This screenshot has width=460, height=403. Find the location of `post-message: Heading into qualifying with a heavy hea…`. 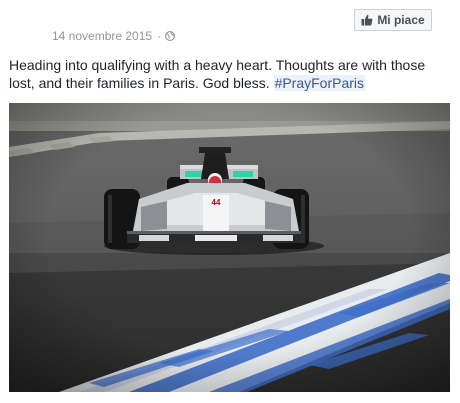

post-message: Heading into qualifying with a heavy hea… is located at coordinates (229, 74).